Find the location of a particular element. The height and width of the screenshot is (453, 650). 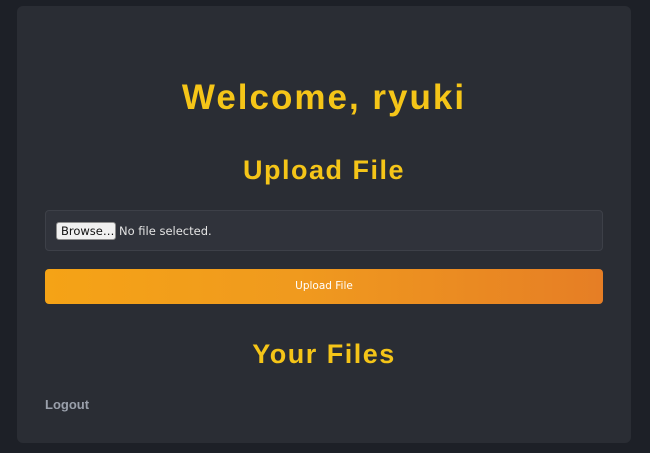

file-status-text: No file selected. is located at coordinates (165, 231).